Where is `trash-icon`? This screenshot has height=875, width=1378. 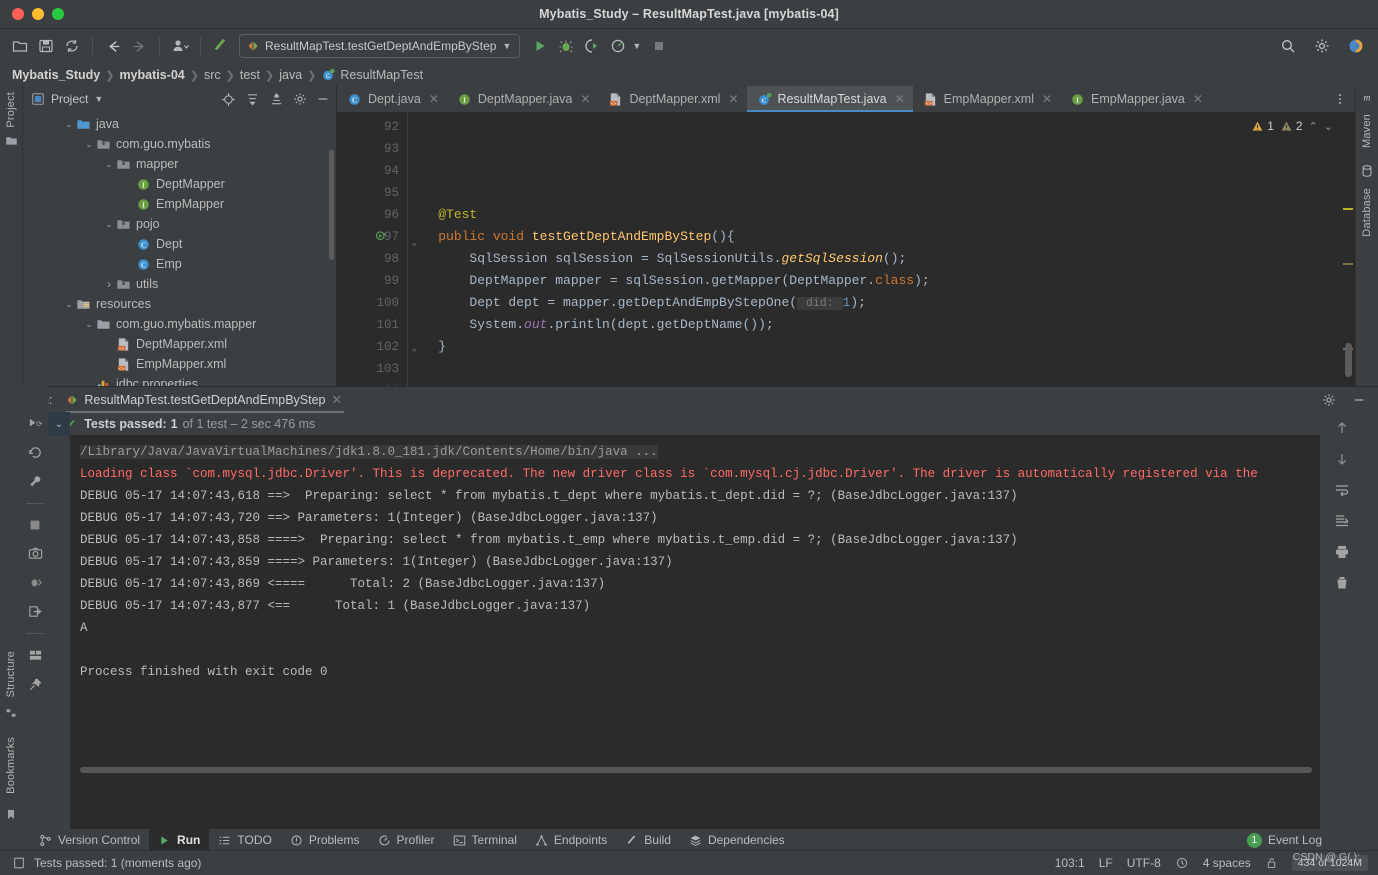
trash-icon is located at coordinates (1342, 583).